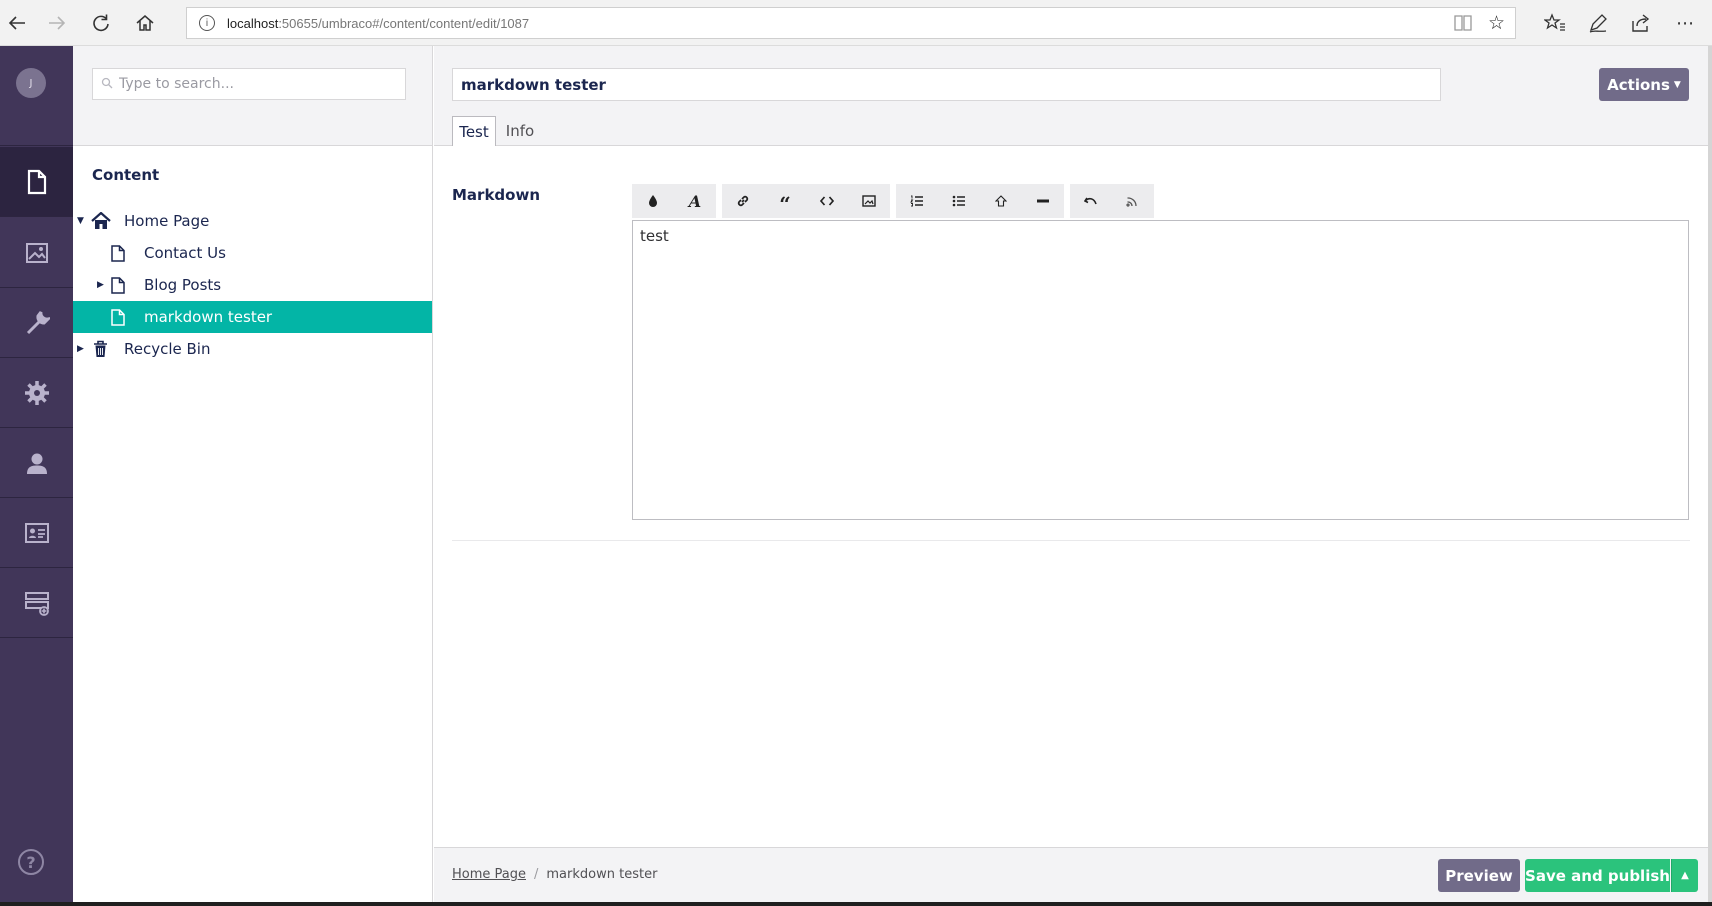 This screenshot has height=906, width=1712. What do you see at coordinates (1598, 23) in the screenshot?
I see `pen-icon` at bounding box center [1598, 23].